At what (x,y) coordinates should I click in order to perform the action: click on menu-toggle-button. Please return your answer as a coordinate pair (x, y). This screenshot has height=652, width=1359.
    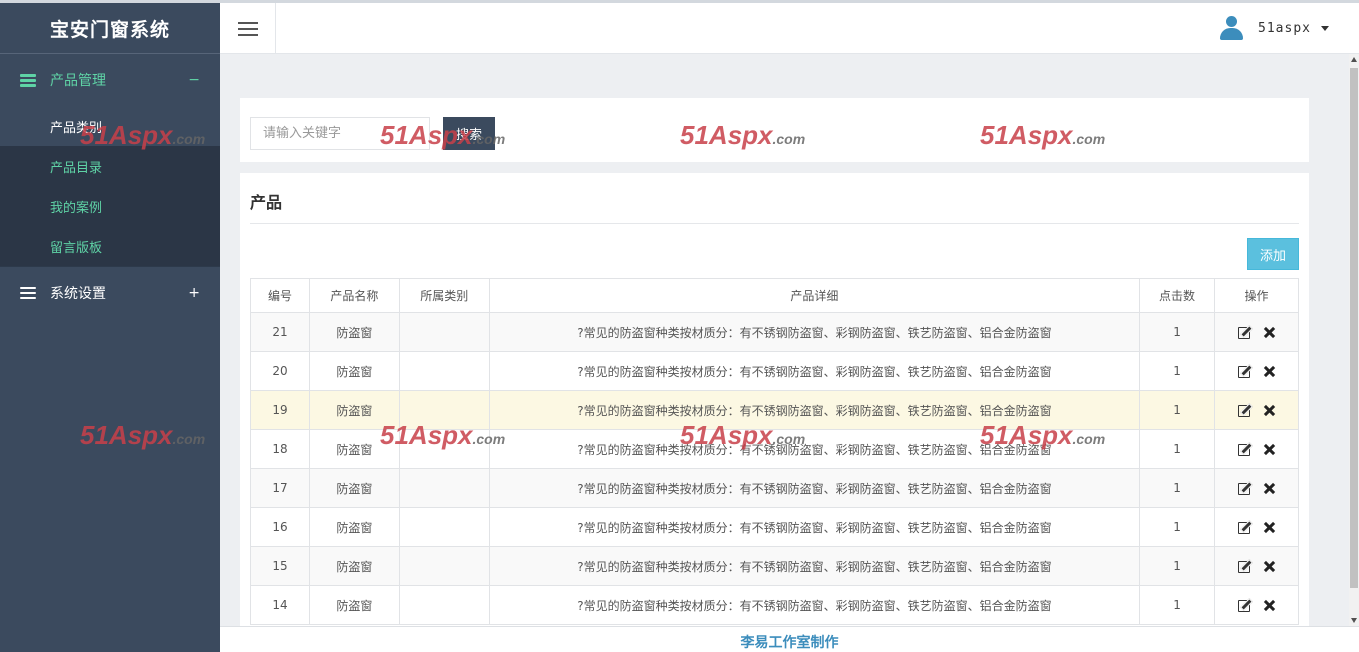
    Looking at the image, I should click on (248, 28).